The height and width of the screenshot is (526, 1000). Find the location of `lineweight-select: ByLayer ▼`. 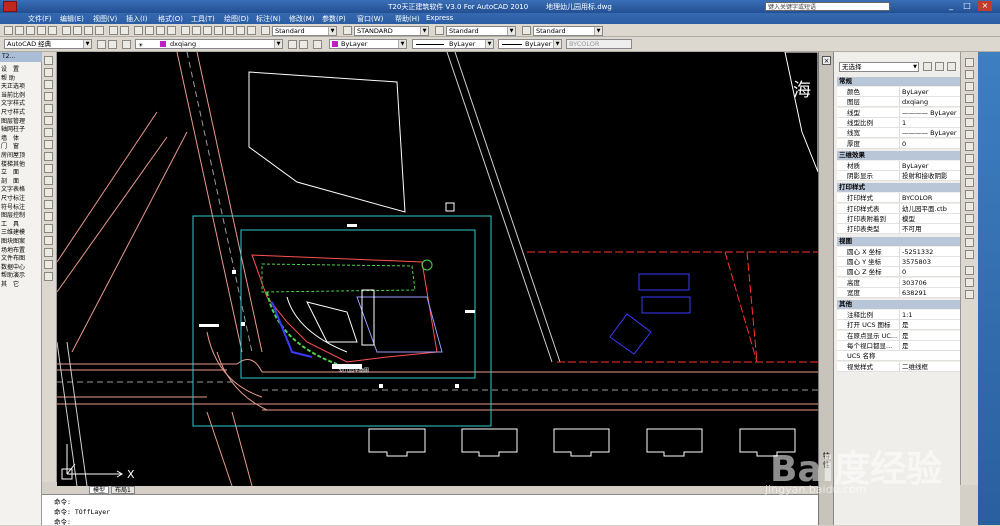

lineweight-select: ByLayer ▼ is located at coordinates (530, 44).